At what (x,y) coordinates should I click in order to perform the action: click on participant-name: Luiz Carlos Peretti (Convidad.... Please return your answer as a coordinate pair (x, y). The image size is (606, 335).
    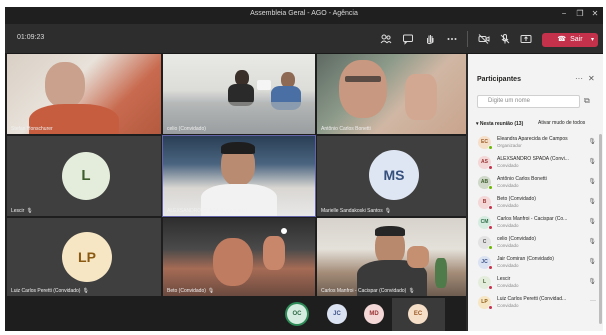
    Looking at the image, I should click on (532, 299).